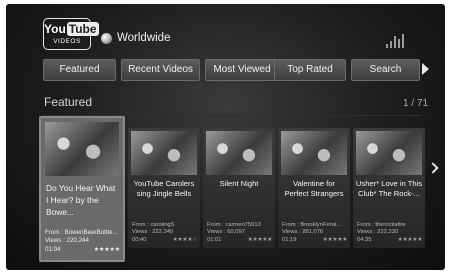  What do you see at coordinates (68, 102) in the screenshot?
I see `section-title: Featured` at bounding box center [68, 102].